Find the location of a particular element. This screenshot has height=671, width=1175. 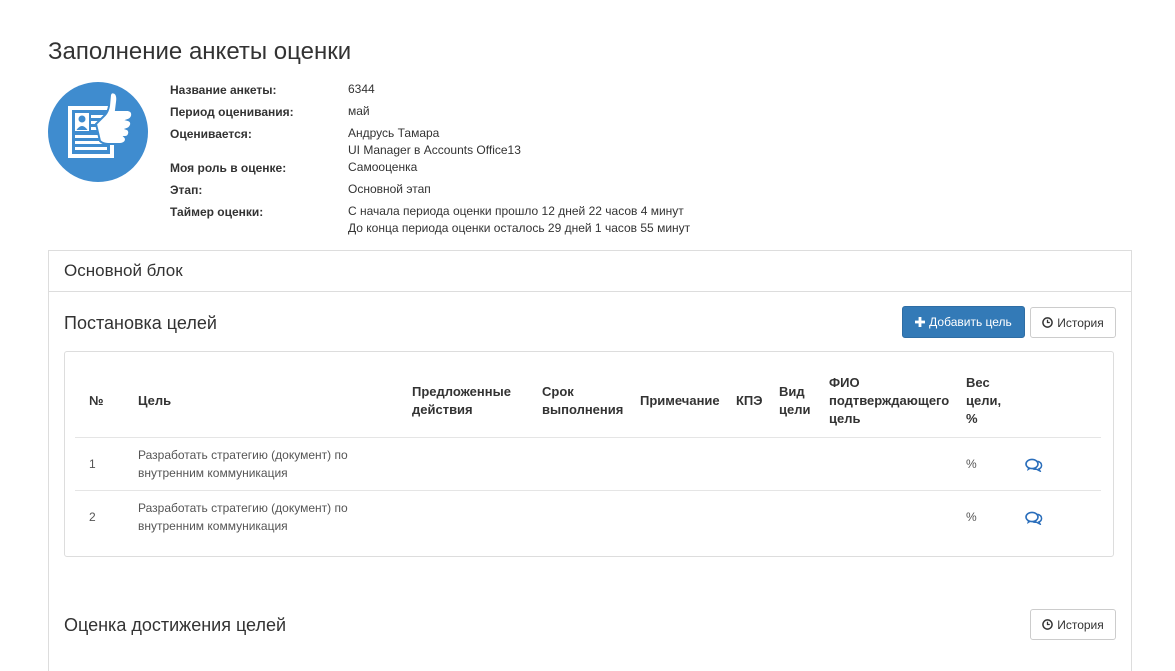

info-value-evaluated-position: UI Manager в Accounts Office13 is located at coordinates (434, 150).